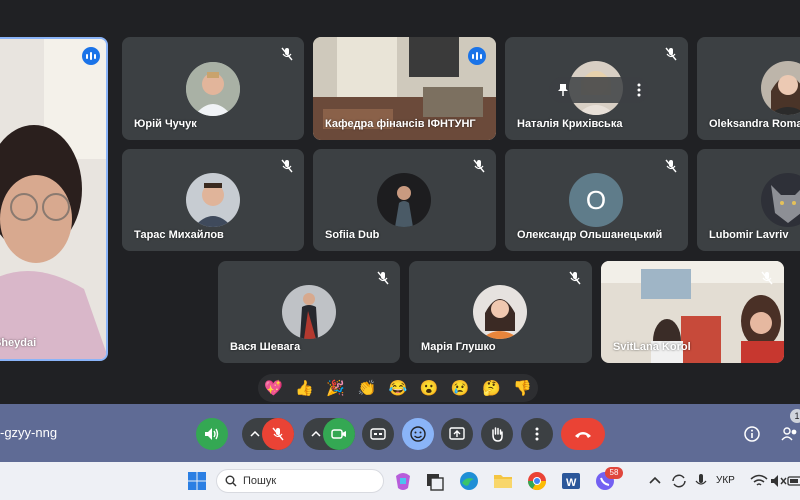  Describe the element at coordinates (400, 433) in the screenshot. I see `meeting-control-bar: -gzyy-nng 1` at that location.